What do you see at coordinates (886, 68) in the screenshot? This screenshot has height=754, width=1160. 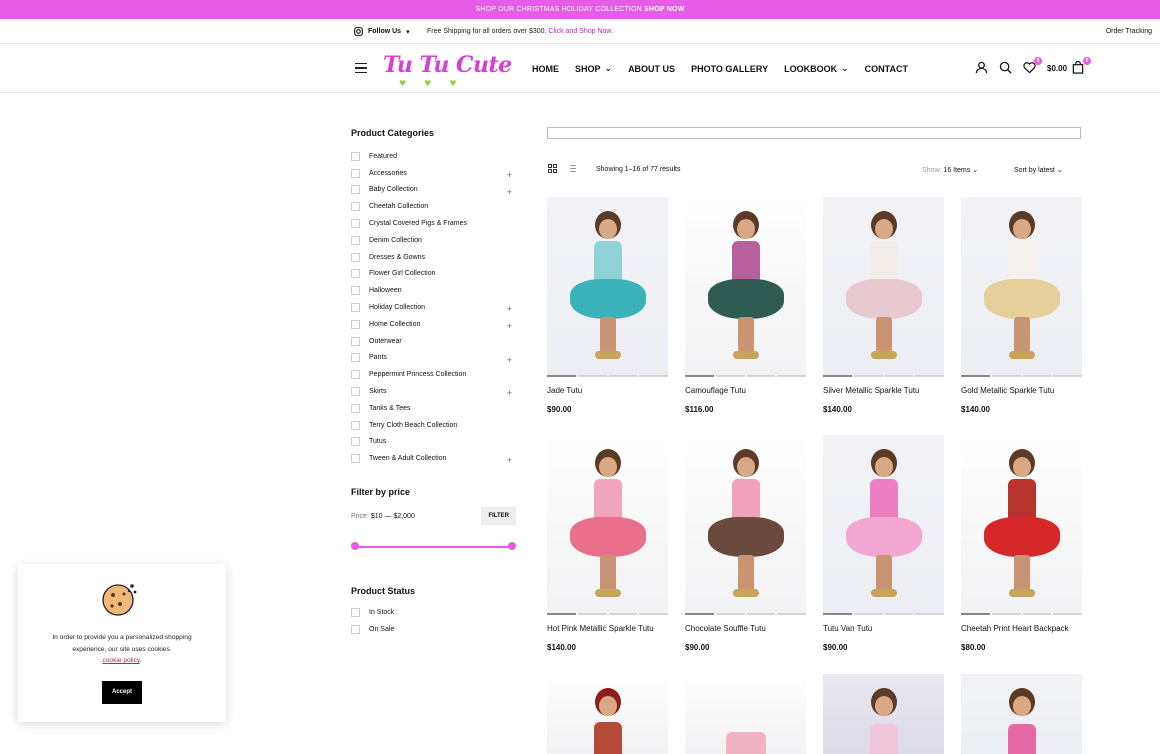 I see `nav-contact: CONTACT` at bounding box center [886, 68].